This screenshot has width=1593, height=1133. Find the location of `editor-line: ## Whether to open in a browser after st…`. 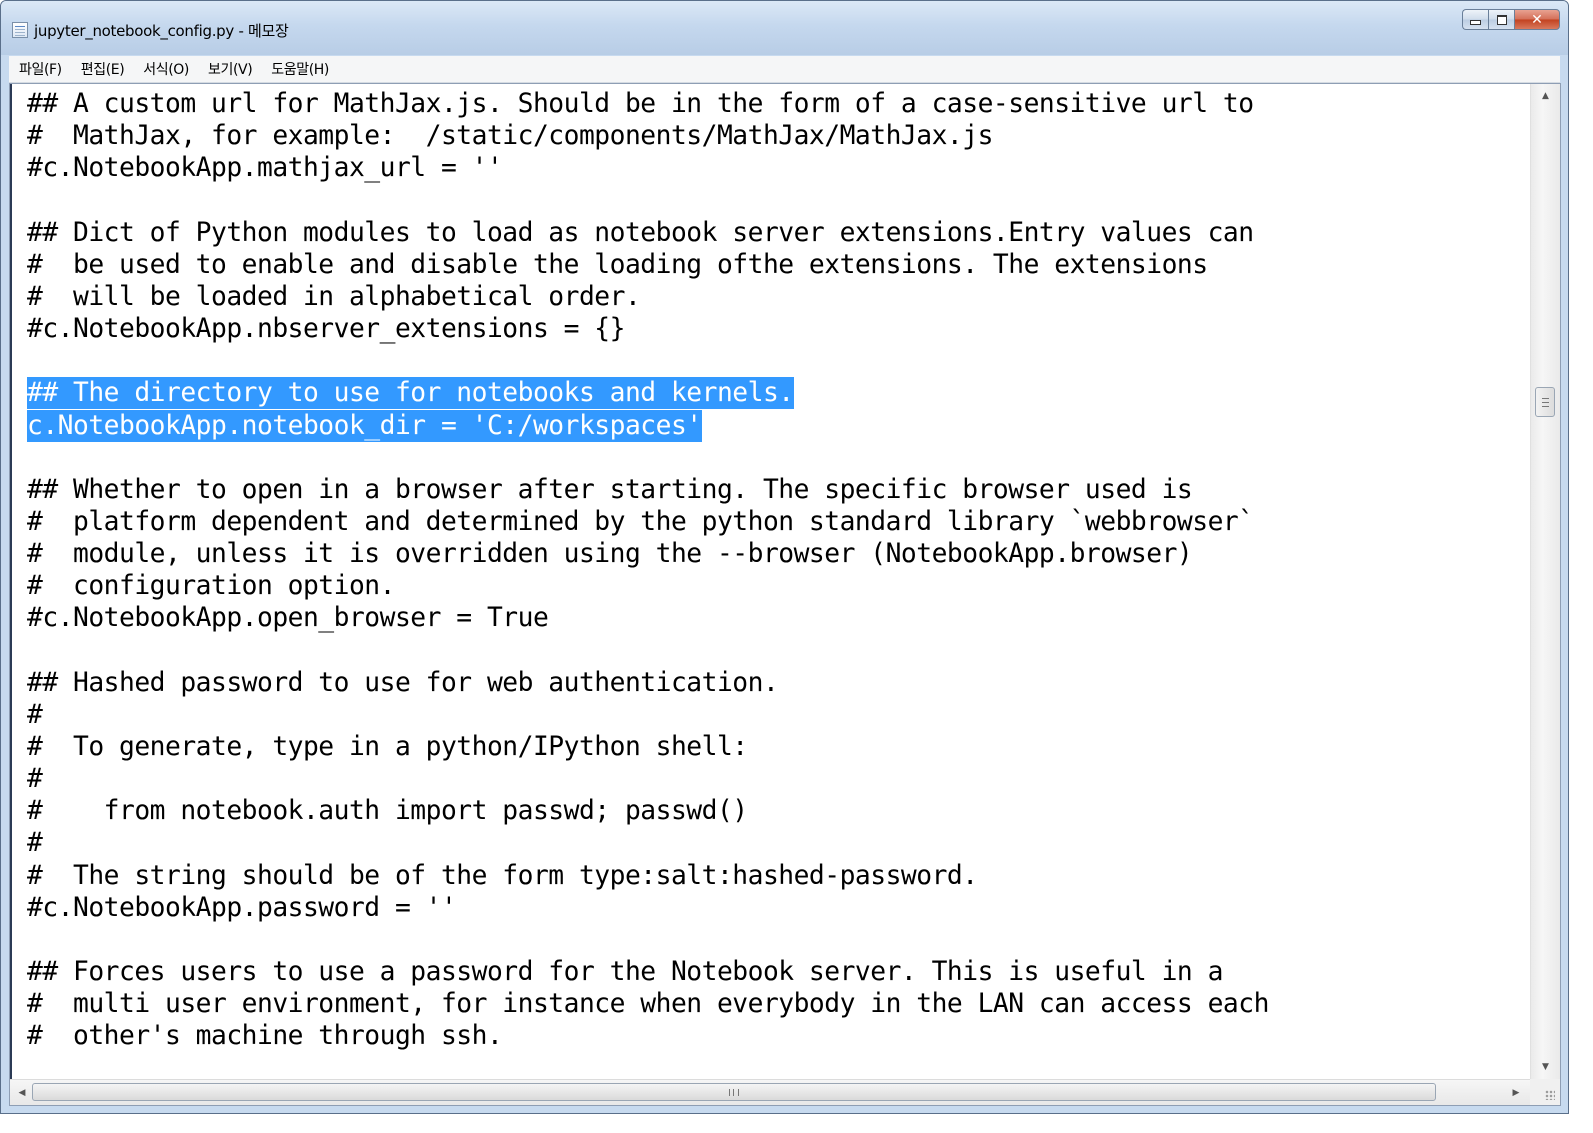

editor-line: ## Whether to open in a browser after st… is located at coordinates (610, 490).